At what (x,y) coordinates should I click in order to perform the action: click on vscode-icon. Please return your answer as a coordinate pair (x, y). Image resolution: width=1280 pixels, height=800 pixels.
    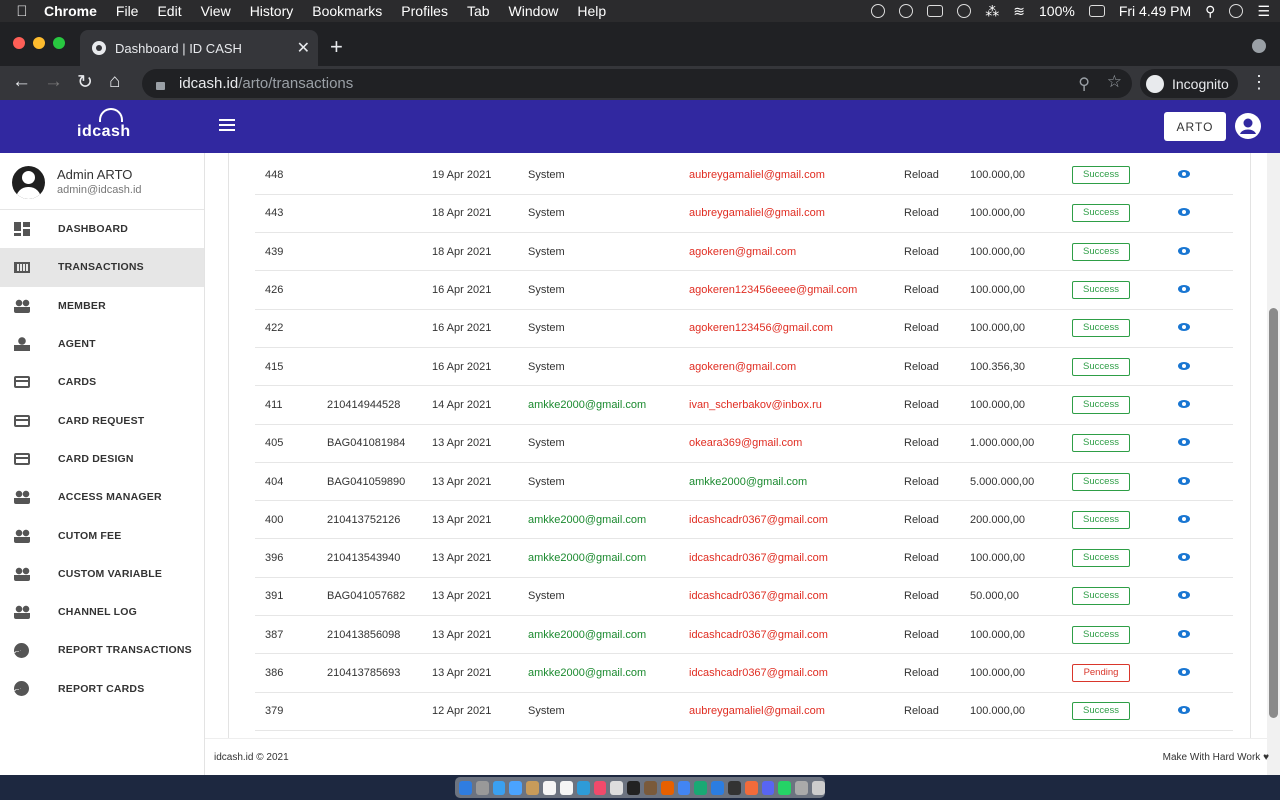
    Looking at the image, I should click on (717, 787).